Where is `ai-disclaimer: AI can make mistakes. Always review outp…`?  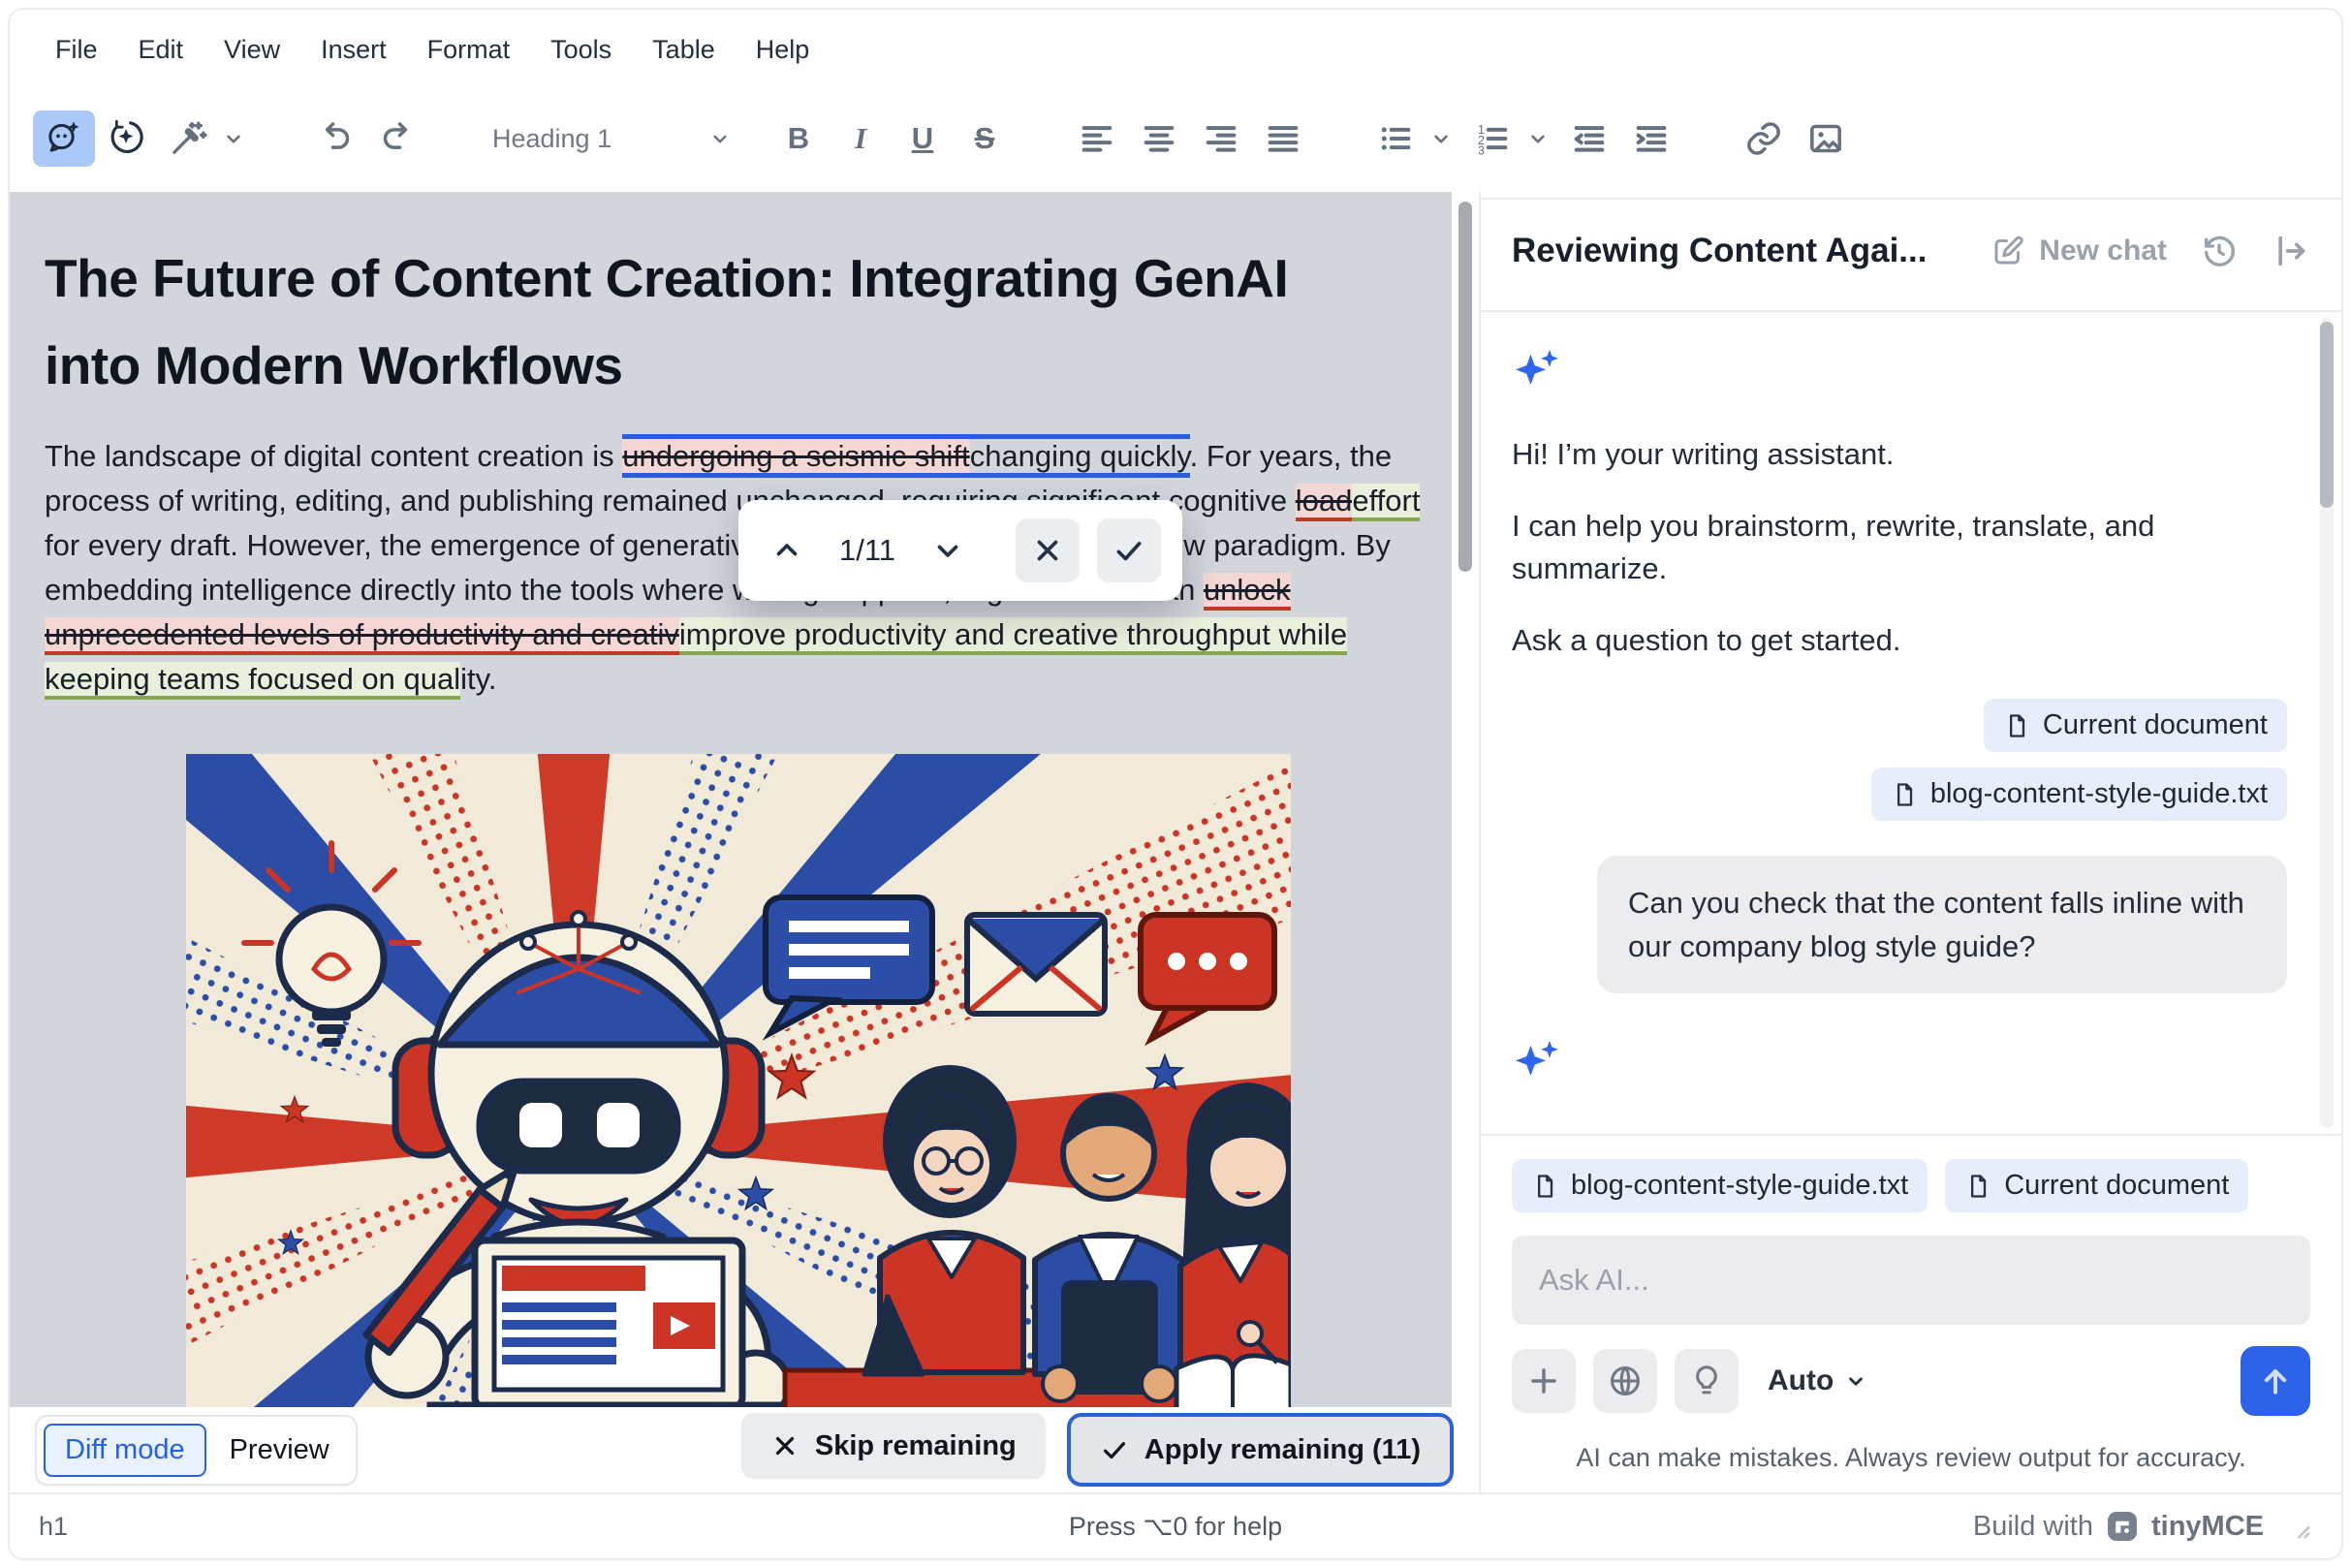 ai-disclaimer: AI can make mistakes. Always review outp… is located at coordinates (1911, 1457).